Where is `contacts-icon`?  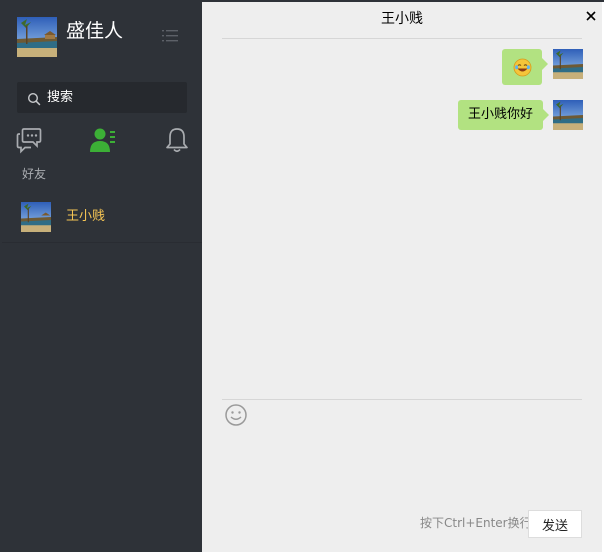 contacts-icon is located at coordinates (102, 140).